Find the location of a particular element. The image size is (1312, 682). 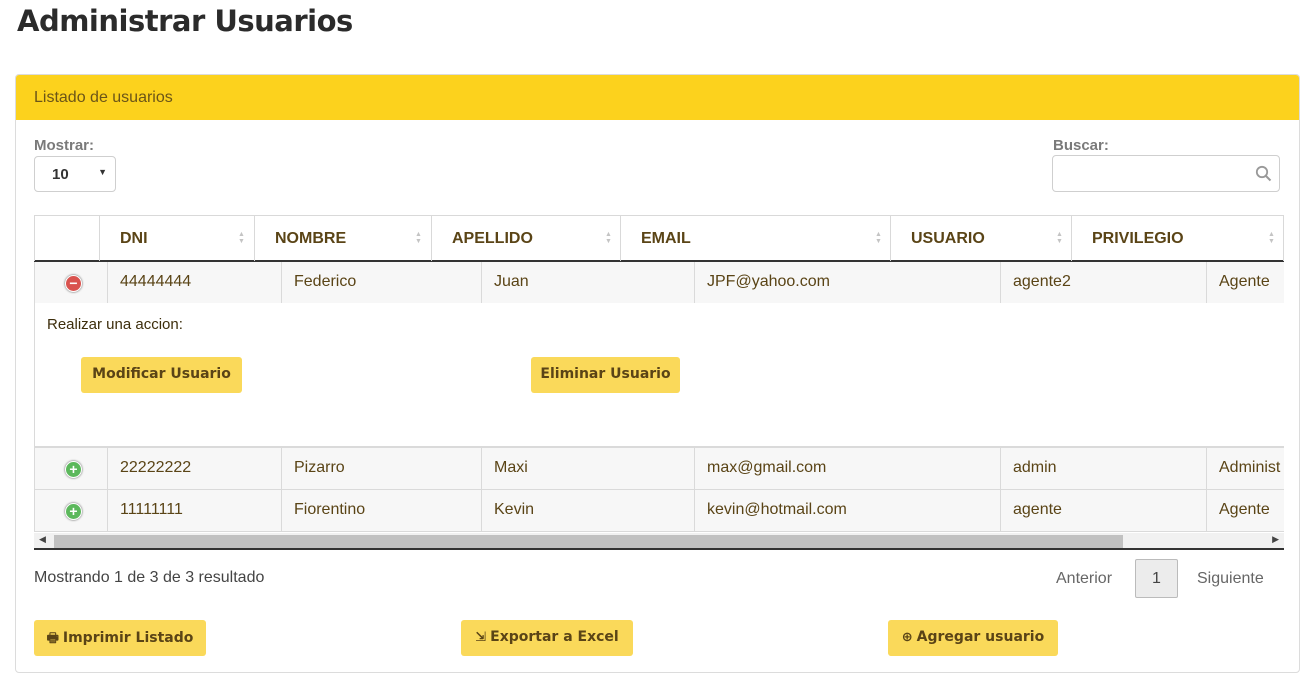

cell-dni: 44444444 is located at coordinates (194, 283).